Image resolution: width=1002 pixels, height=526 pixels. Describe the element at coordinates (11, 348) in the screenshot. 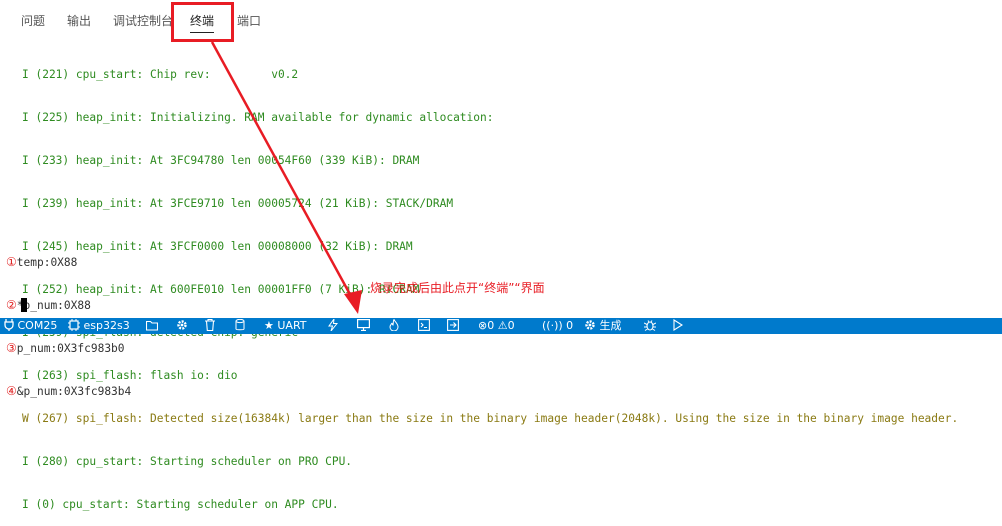

I see `annotation-marker: ③` at that location.